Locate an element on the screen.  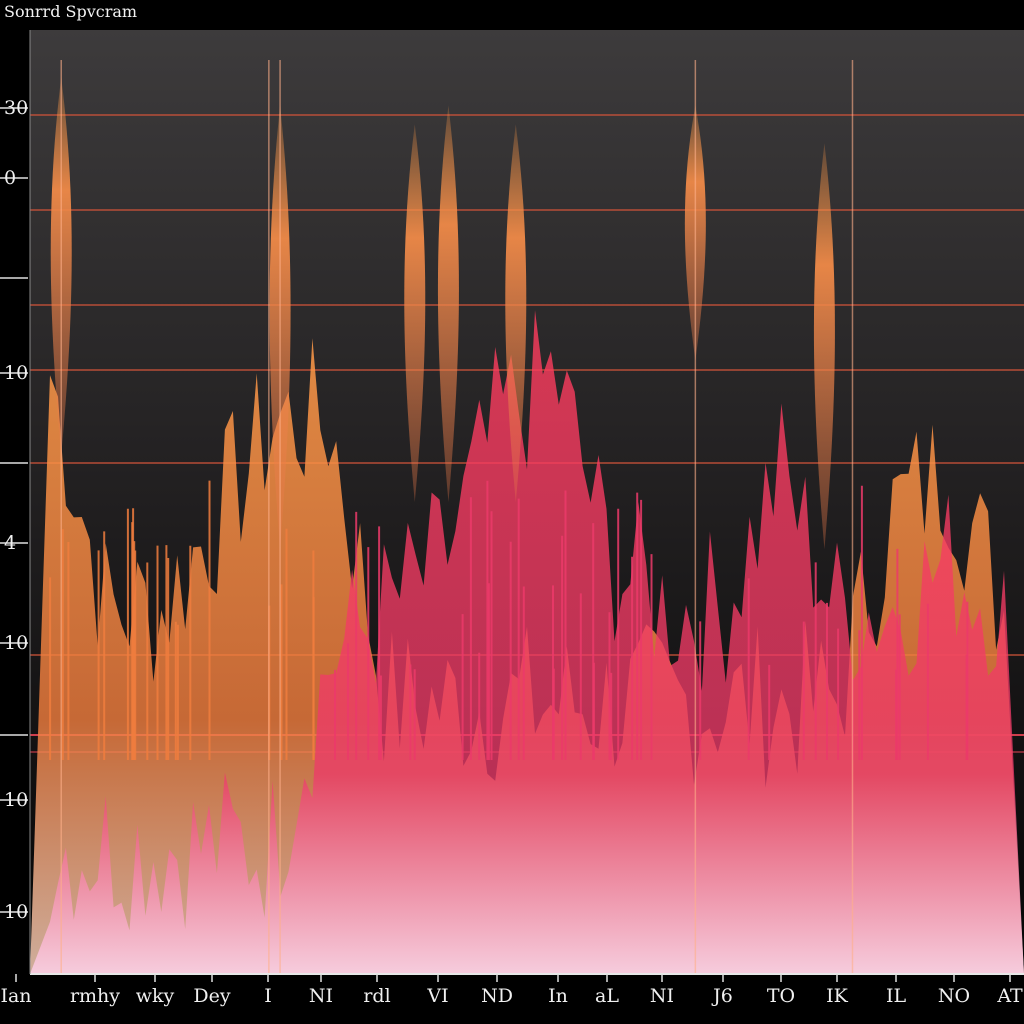
y-tick-label-3: 10 is located at coordinates (16, 373).